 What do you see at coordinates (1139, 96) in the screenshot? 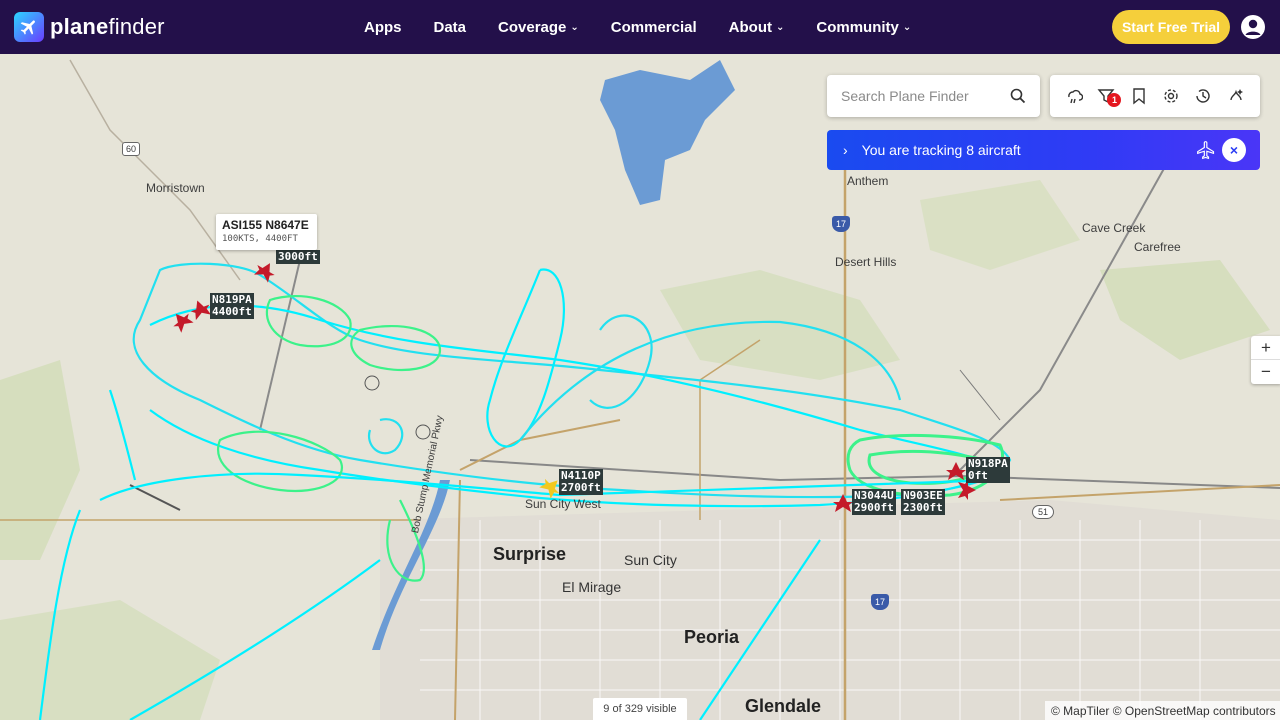
I see `bookmark-icon` at bounding box center [1139, 96].